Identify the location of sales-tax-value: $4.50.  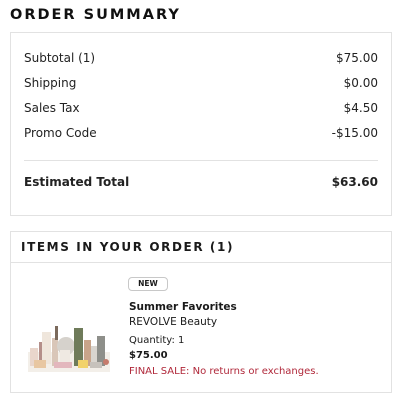
(360, 108).